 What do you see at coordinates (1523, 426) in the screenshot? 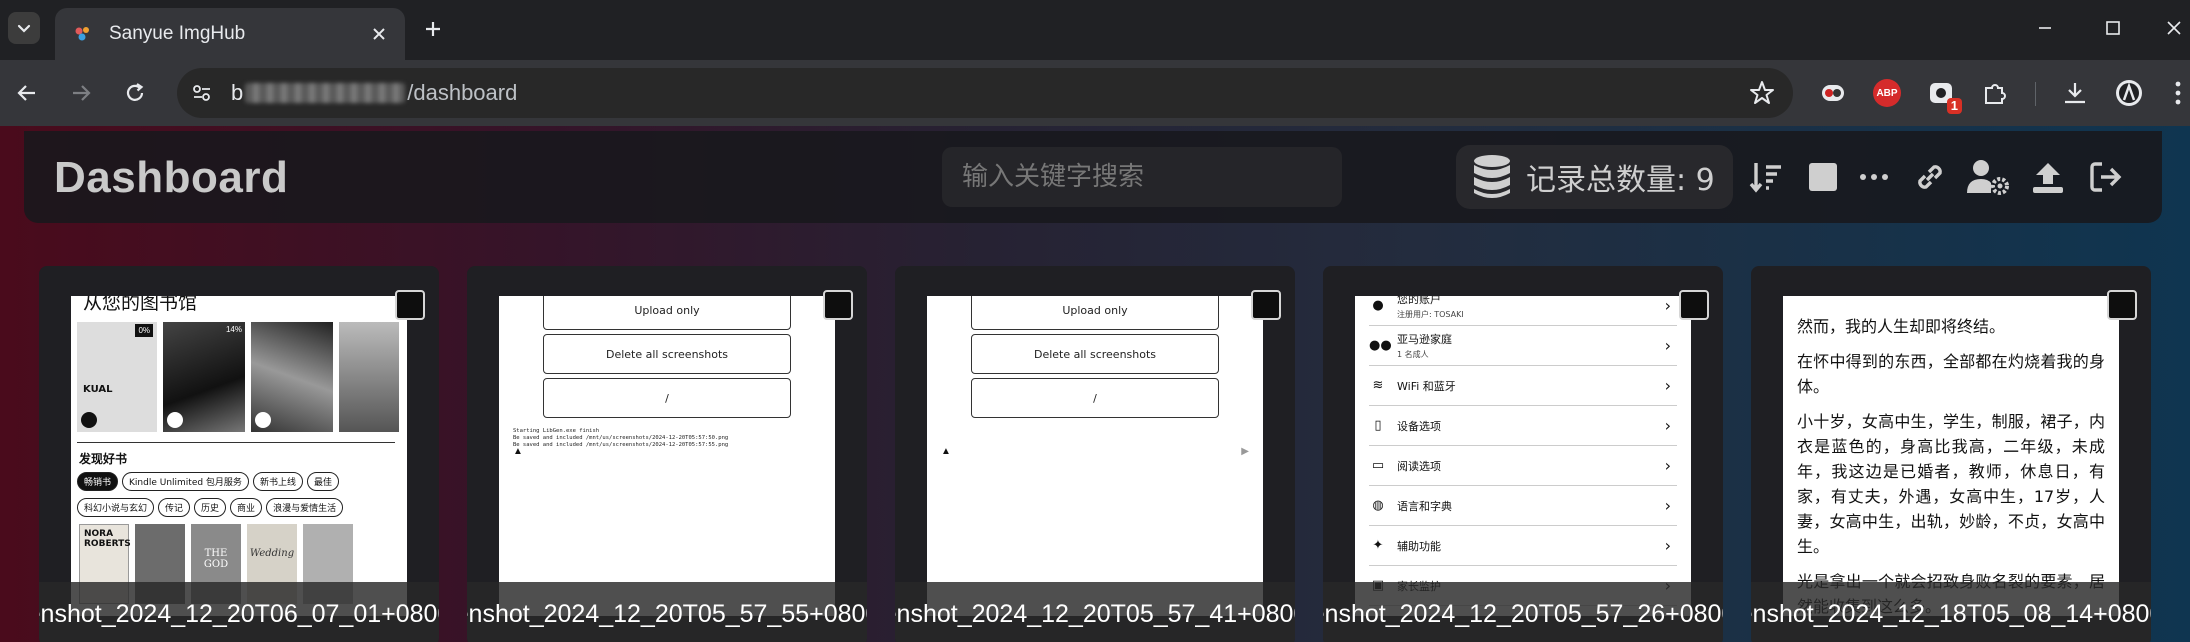
I see `settings-row: ▯ 设备选项 ›` at bounding box center [1523, 426].